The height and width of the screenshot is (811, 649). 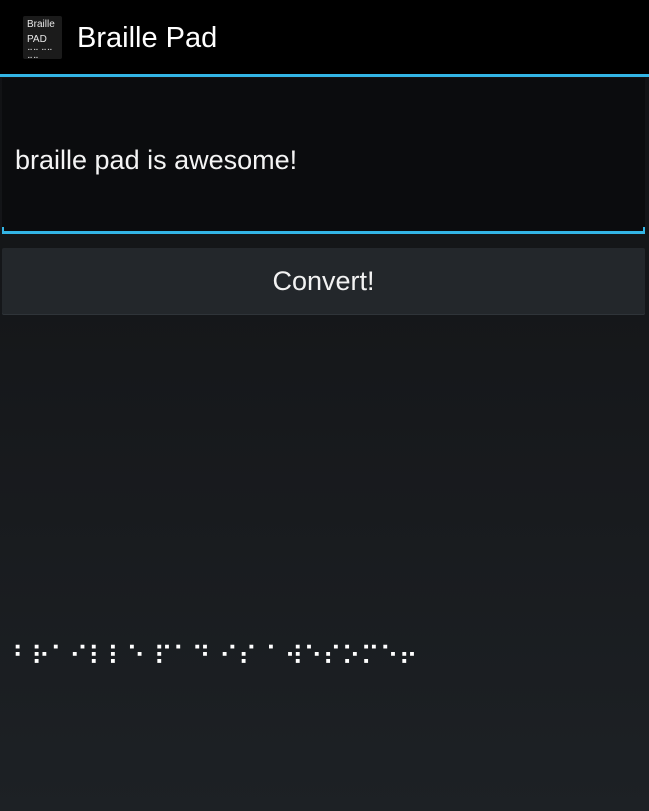 What do you see at coordinates (3, 230) in the screenshot?
I see `text-input-underline-left-tick` at bounding box center [3, 230].